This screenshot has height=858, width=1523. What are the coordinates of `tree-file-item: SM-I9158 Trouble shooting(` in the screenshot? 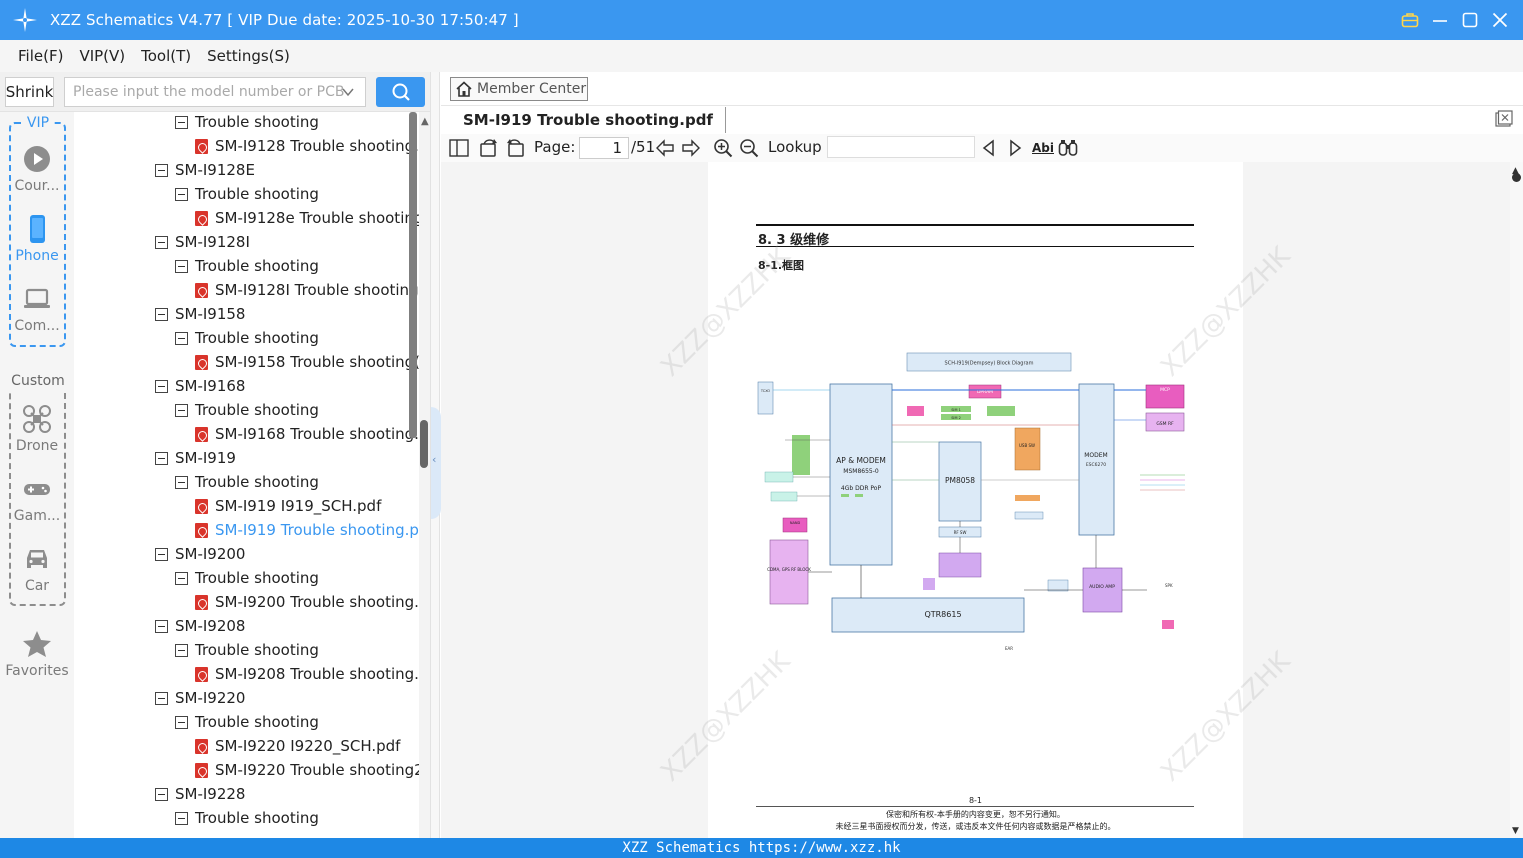 It's located at (307, 362).